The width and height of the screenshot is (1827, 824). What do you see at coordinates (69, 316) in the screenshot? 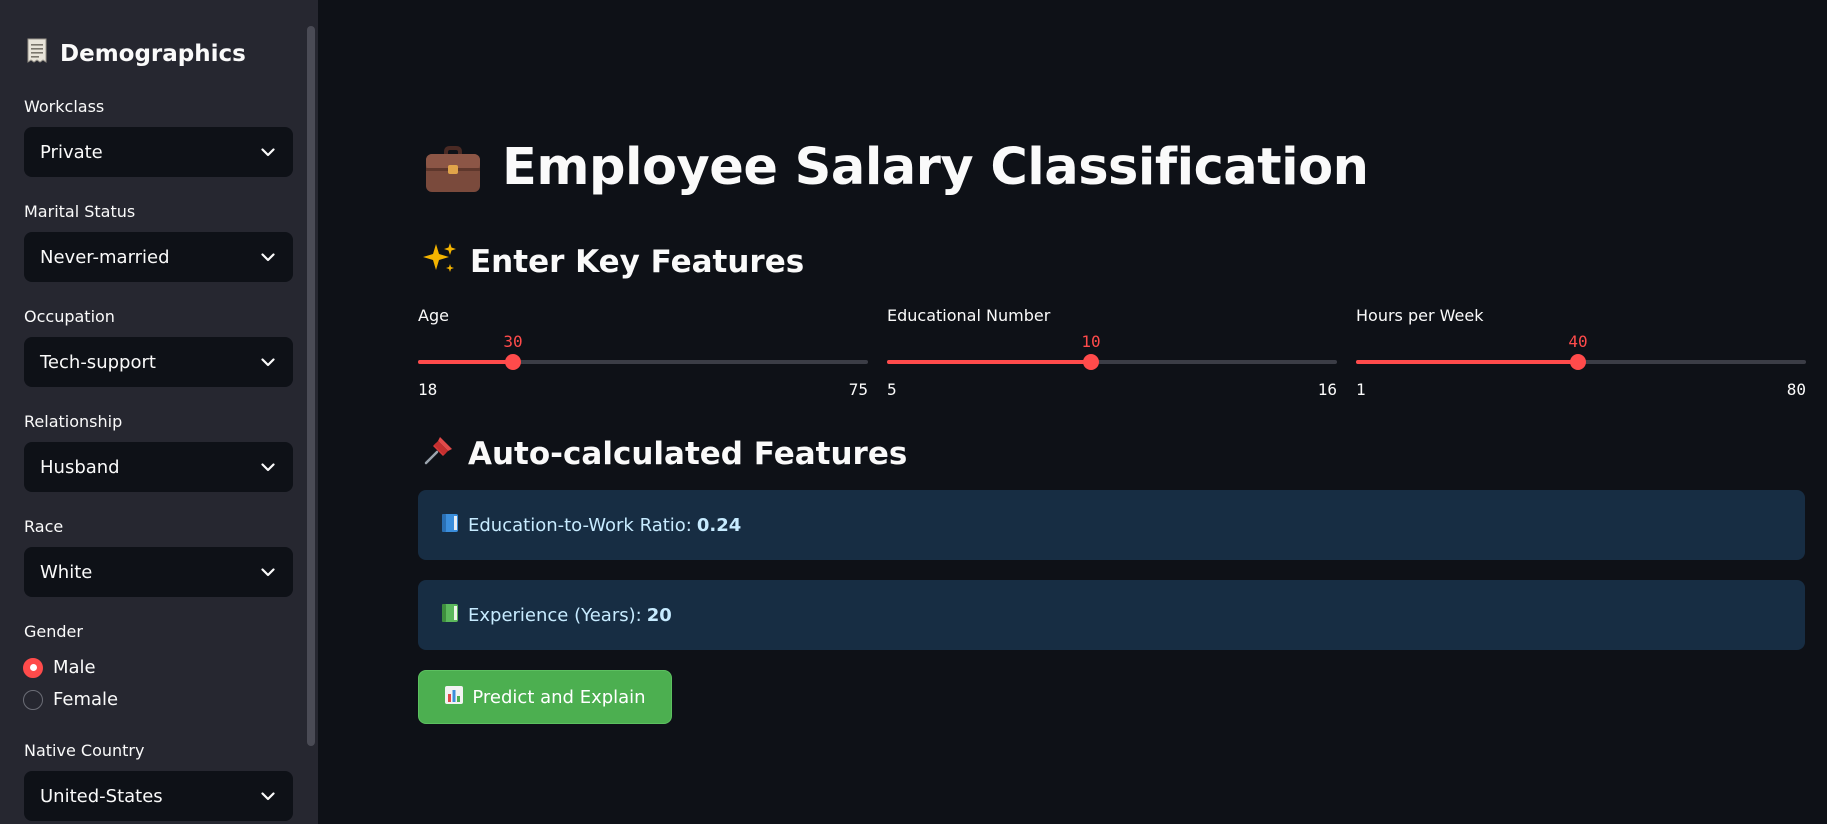
I see `occupation-label: Occupation` at bounding box center [69, 316].